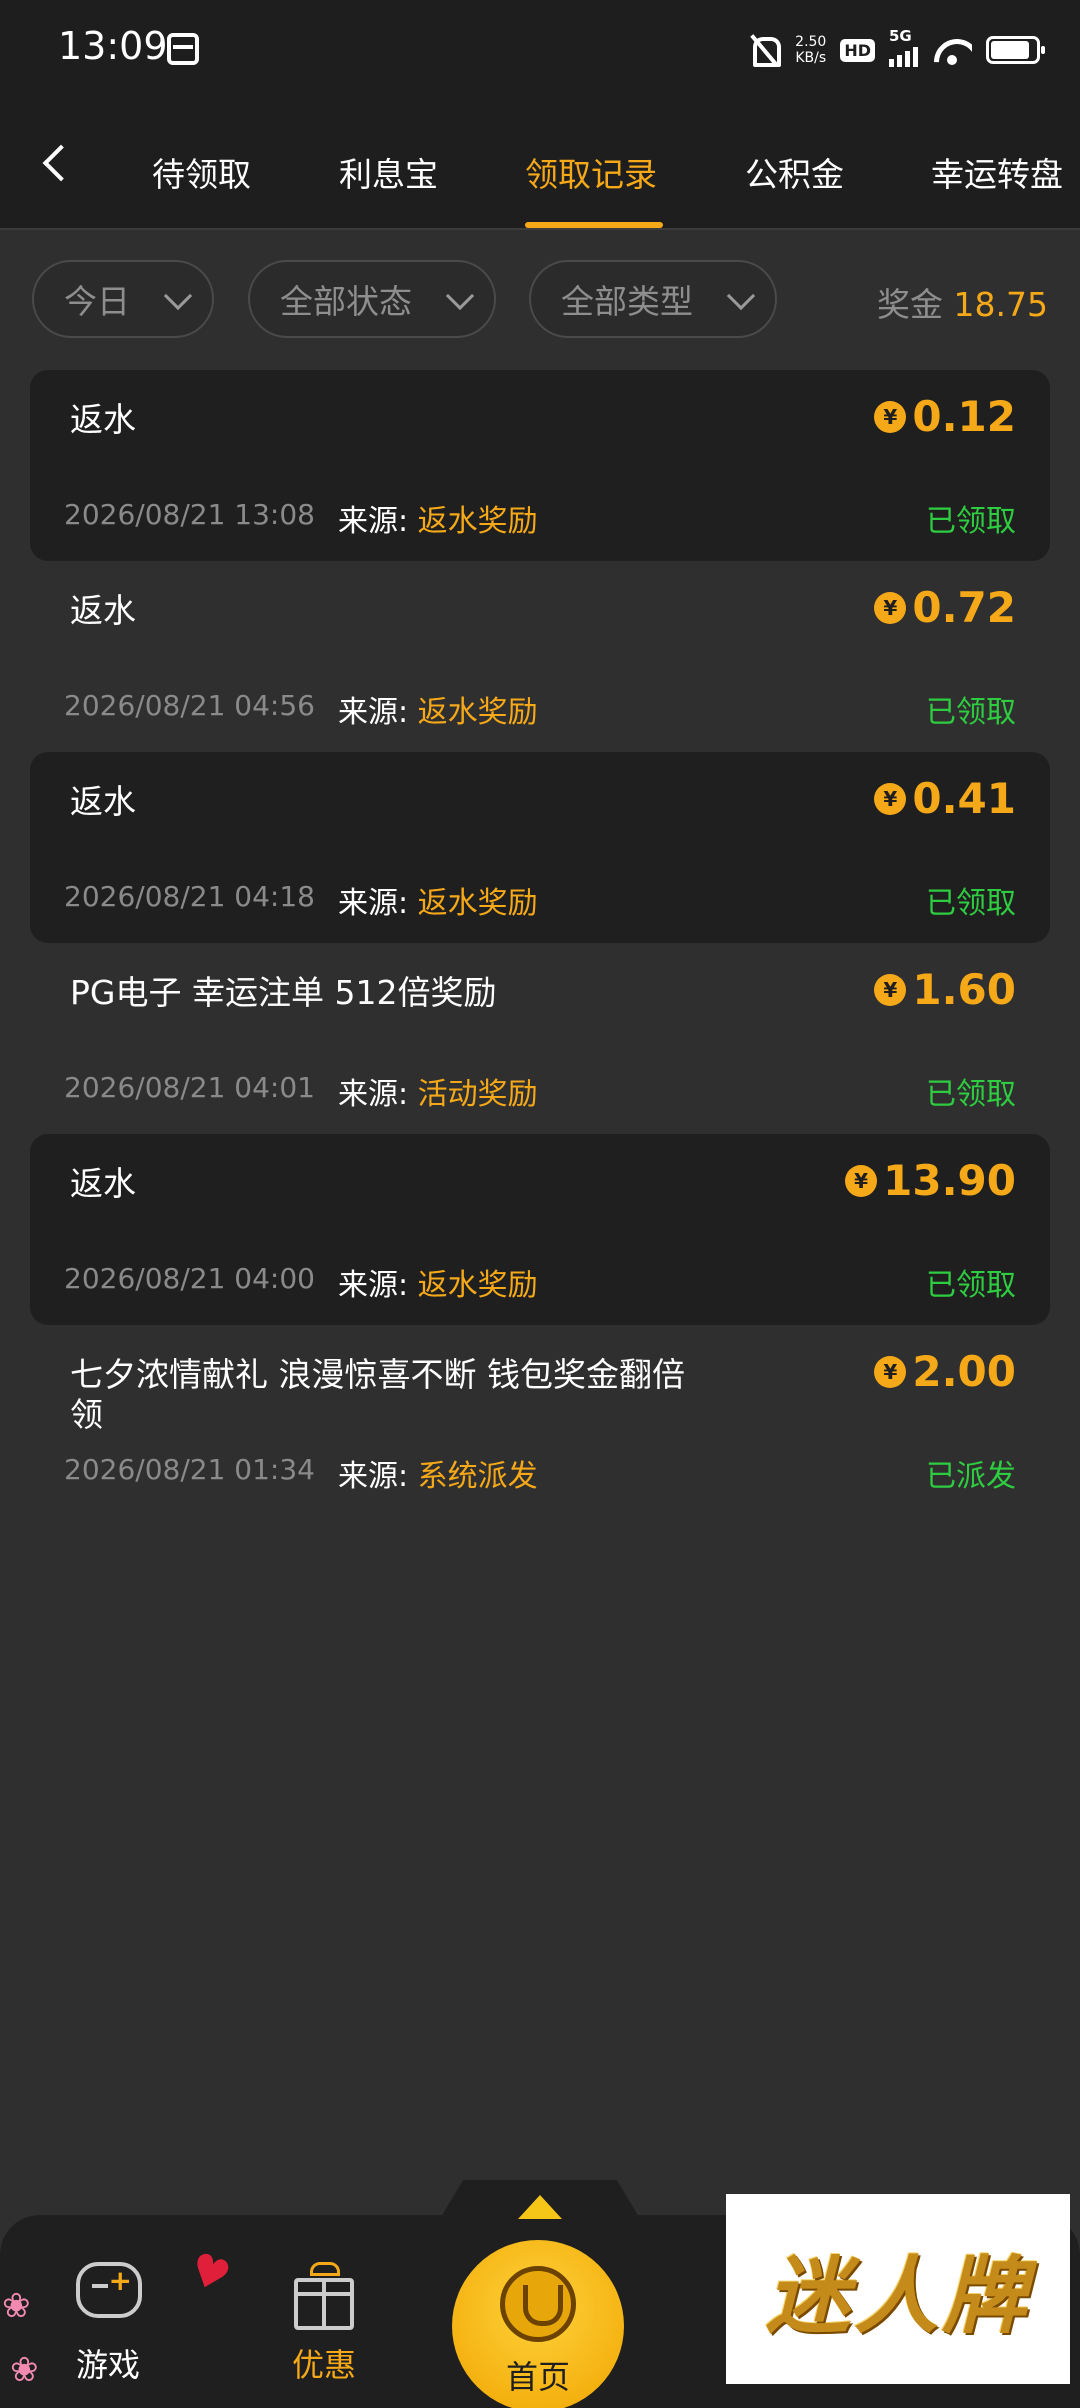 Image resolution: width=1080 pixels, height=2408 pixels. What do you see at coordinates (949, 1180) in the screenshot?
I see `record-amount-value: 13.90` at bounding box center [949, 1180].